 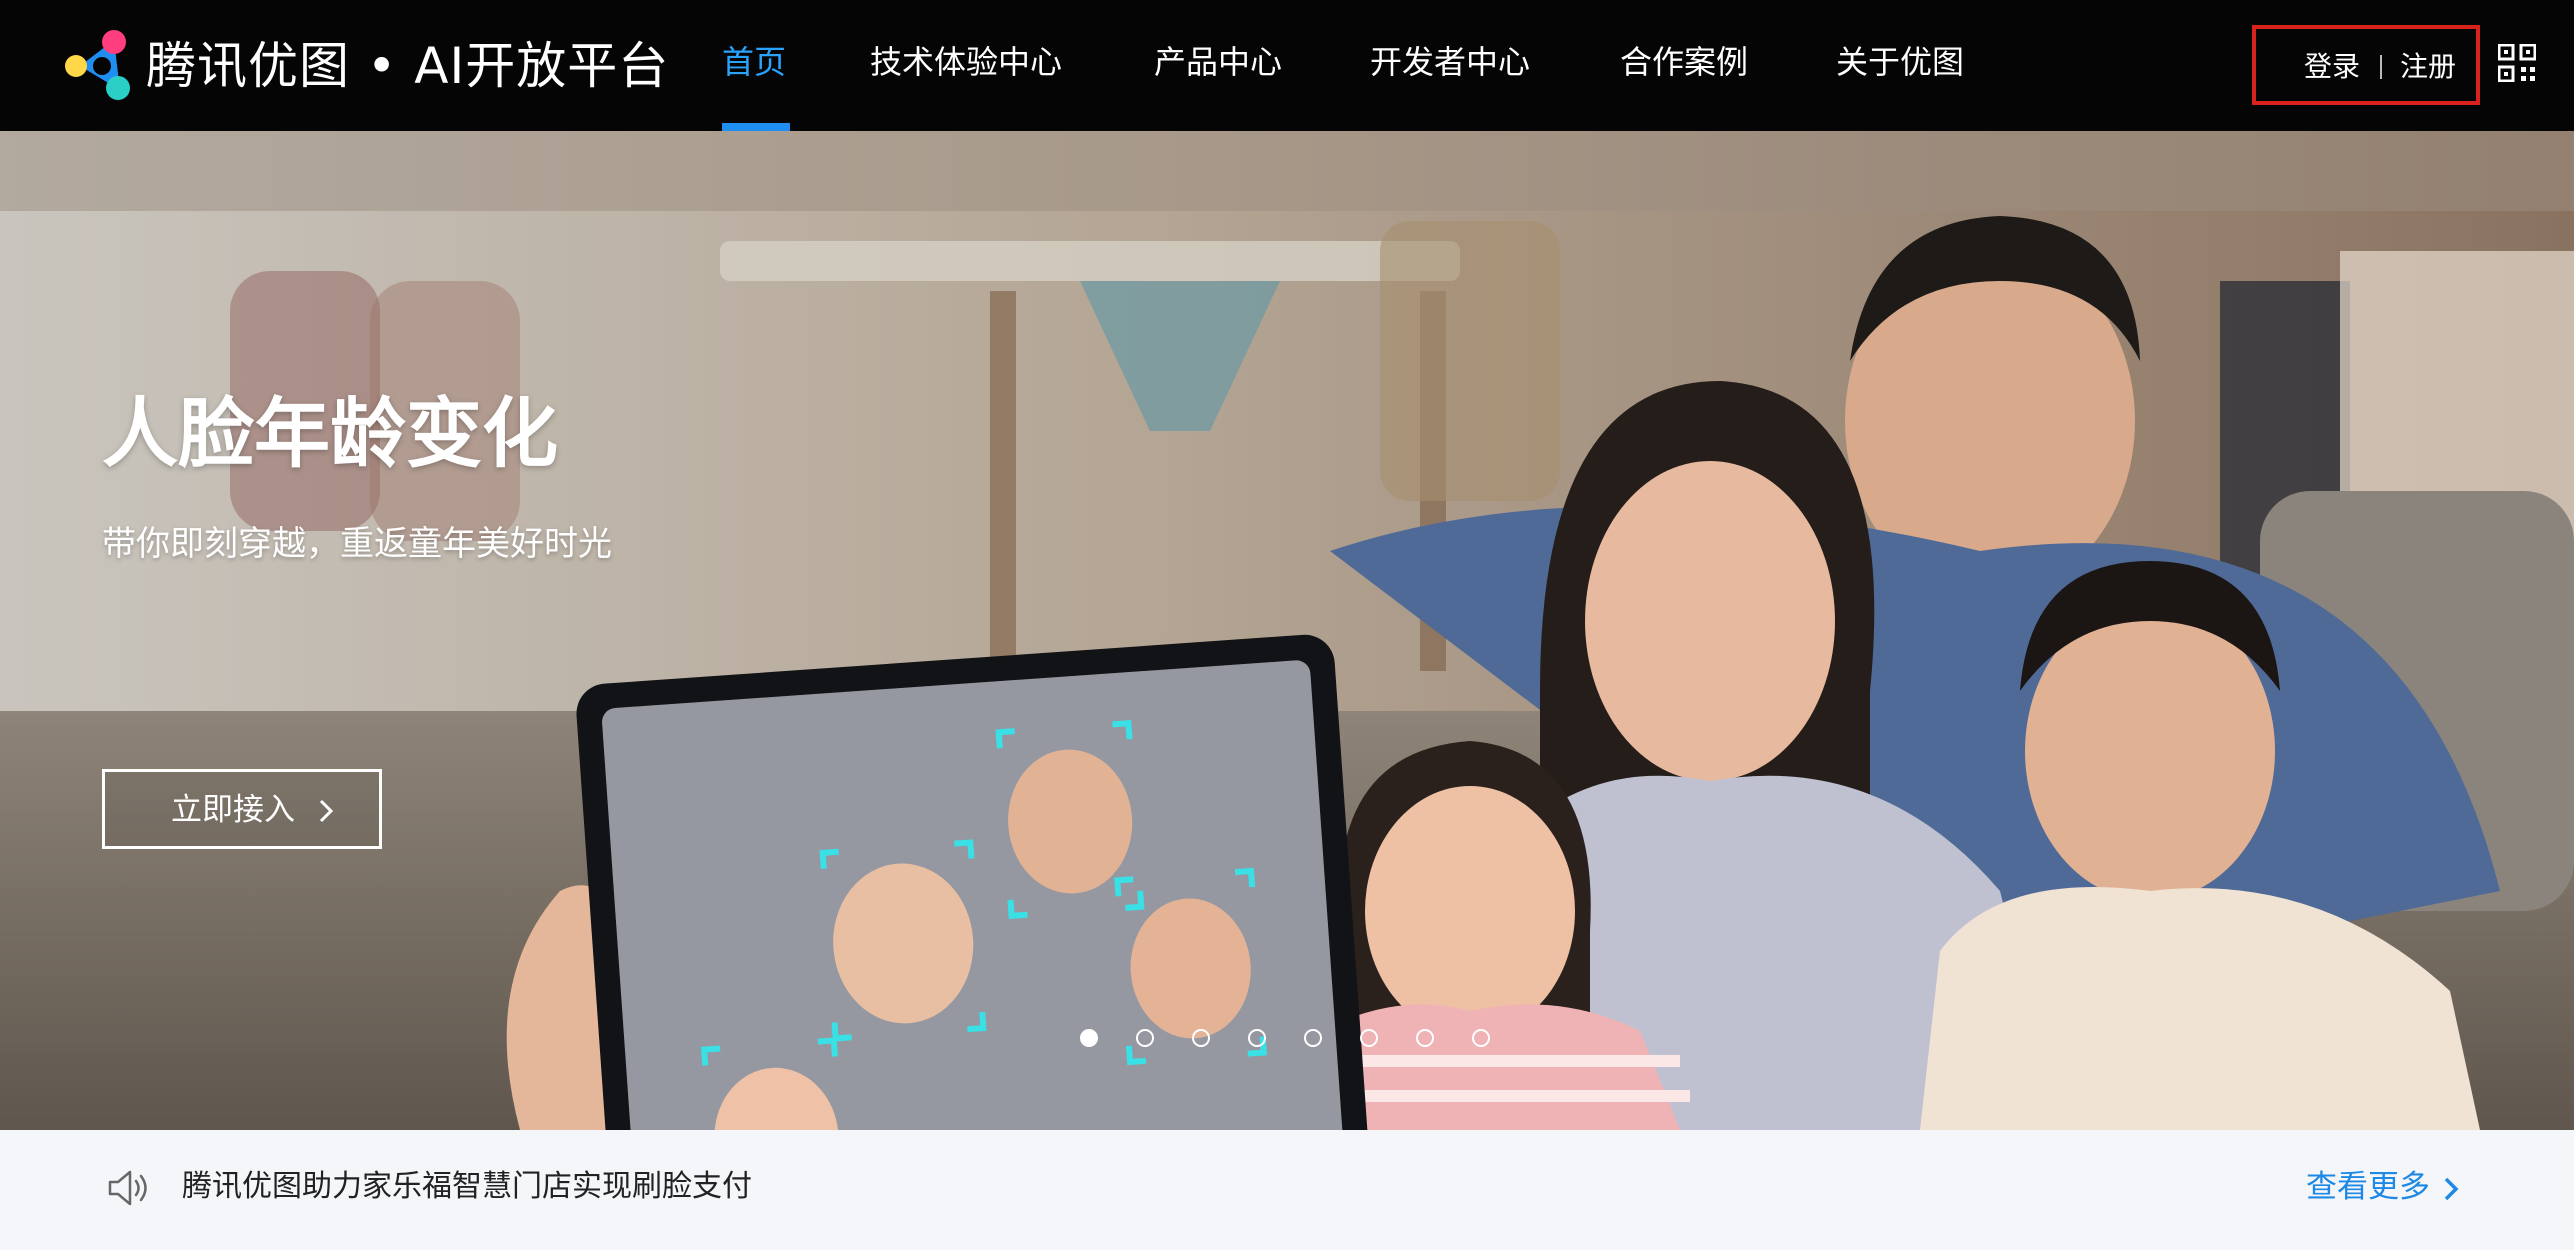 I want to click on brand-name: 腾讯优图 • AI开放平台, so click(x=408, y=66).